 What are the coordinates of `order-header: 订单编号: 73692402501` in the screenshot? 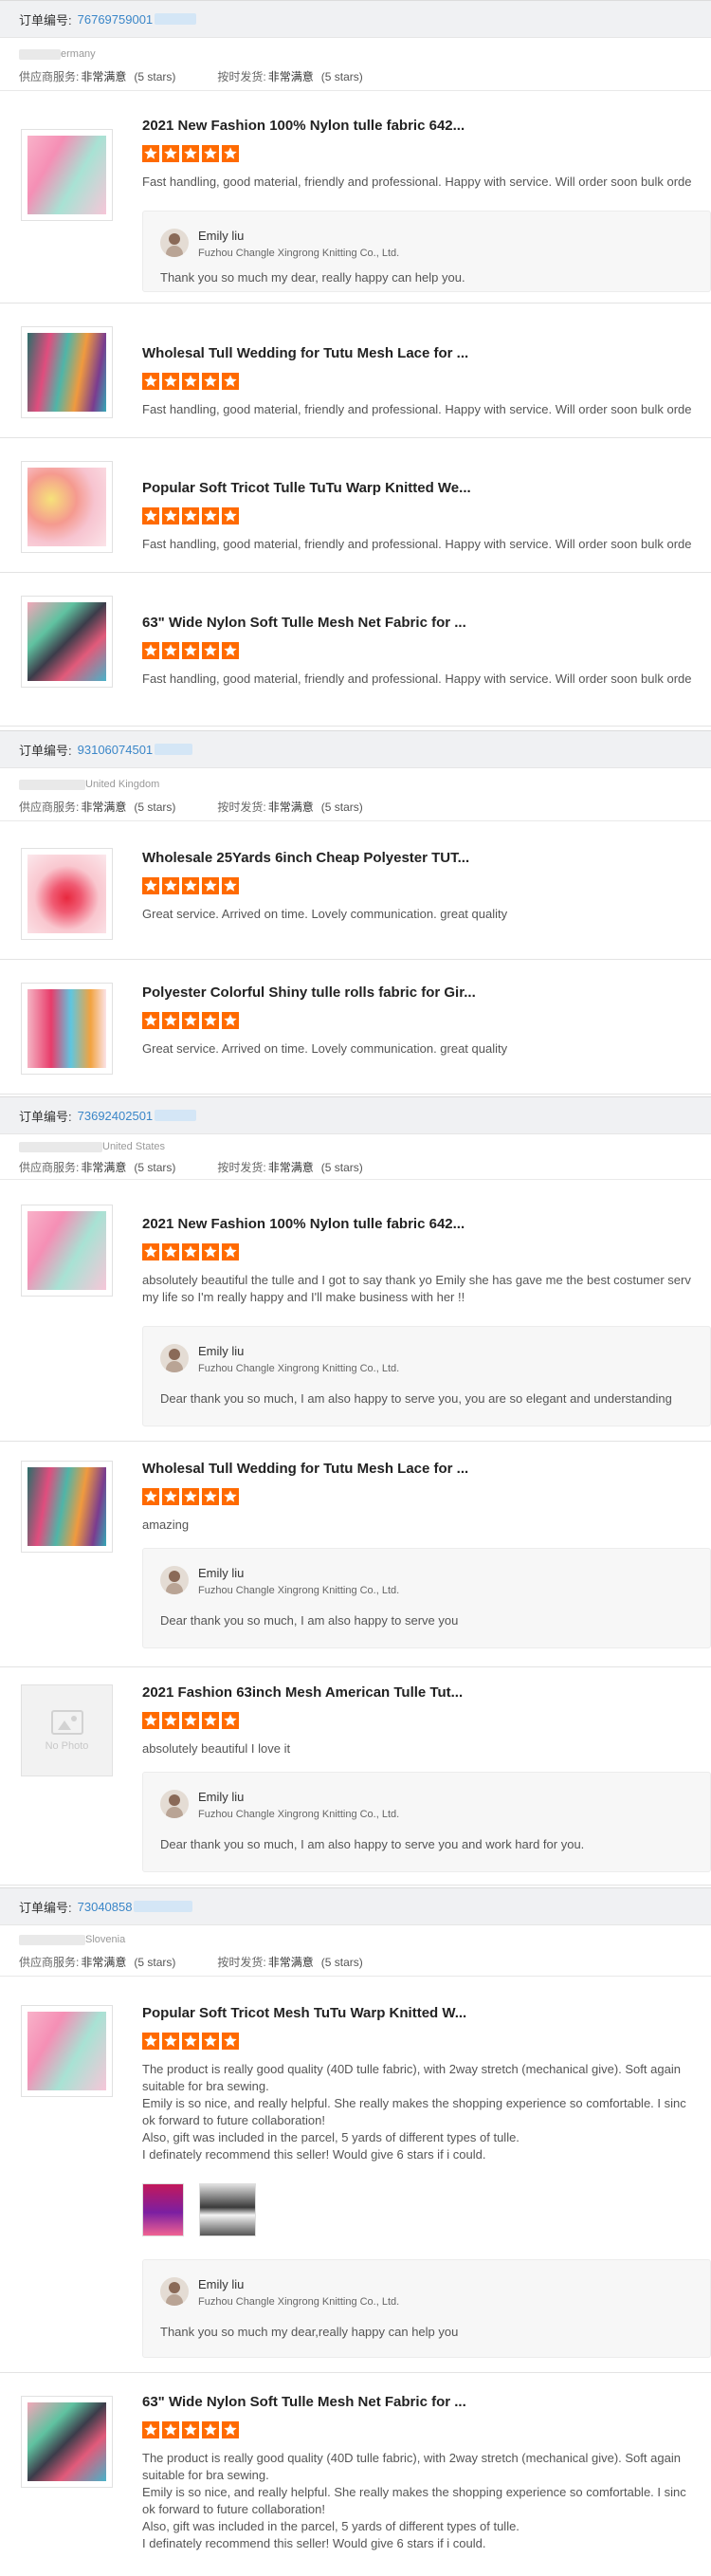 It's located at (355, 1115).